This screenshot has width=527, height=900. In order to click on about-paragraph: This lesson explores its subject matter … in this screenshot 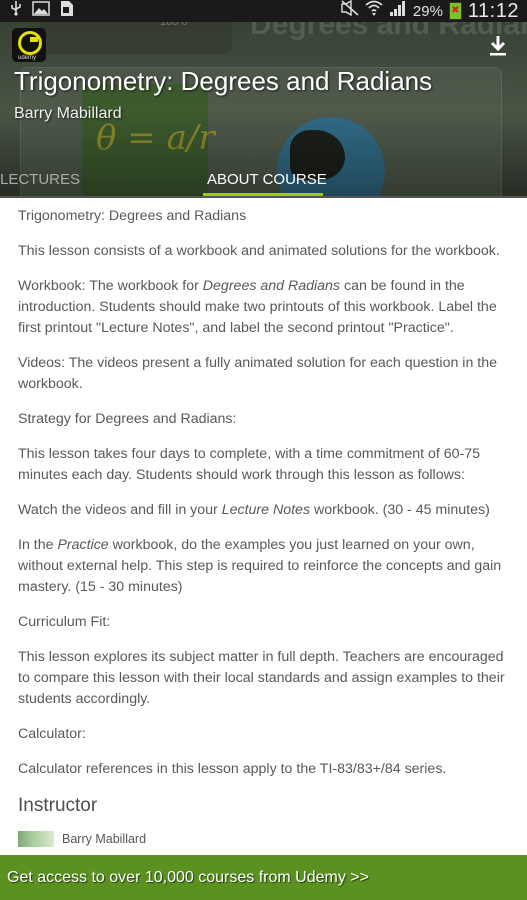, I will do `click(261, 678)`.